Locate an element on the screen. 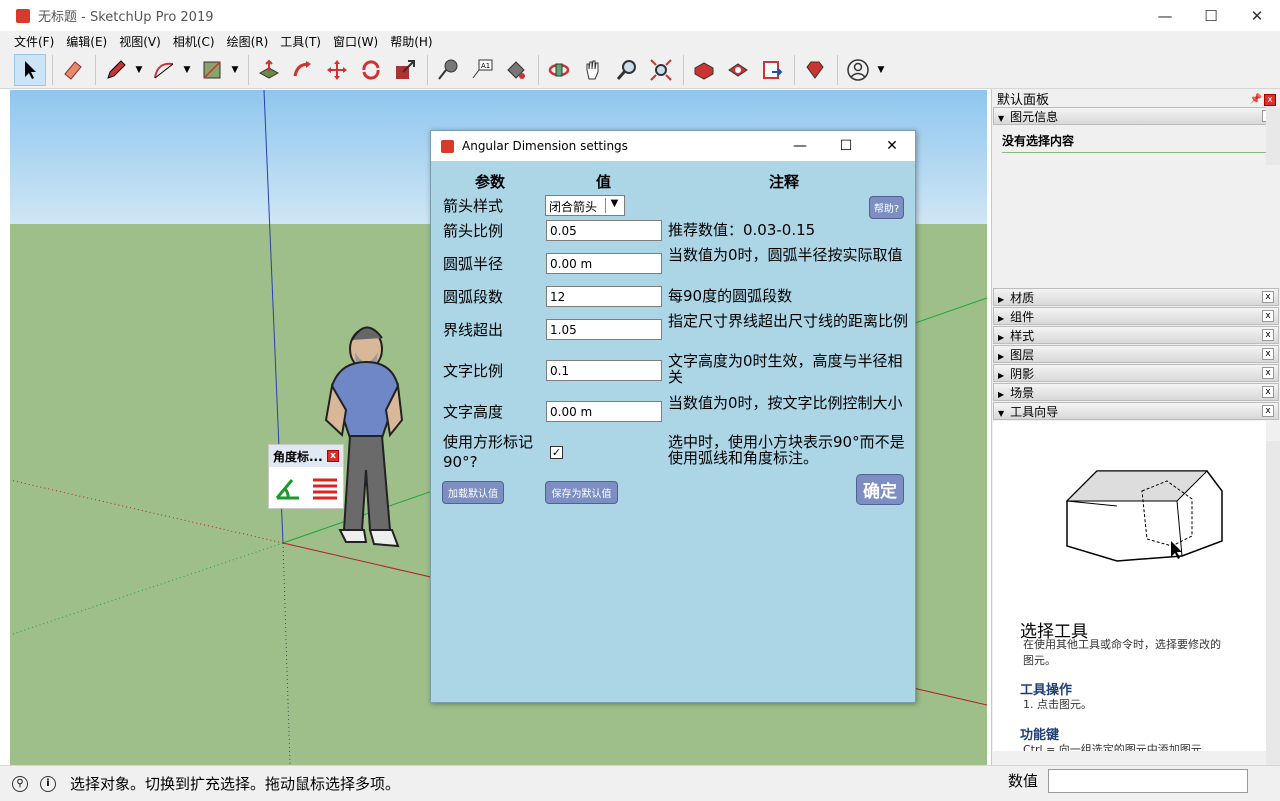  pin-icon: 📌 is located at coordinates (1256, 99).